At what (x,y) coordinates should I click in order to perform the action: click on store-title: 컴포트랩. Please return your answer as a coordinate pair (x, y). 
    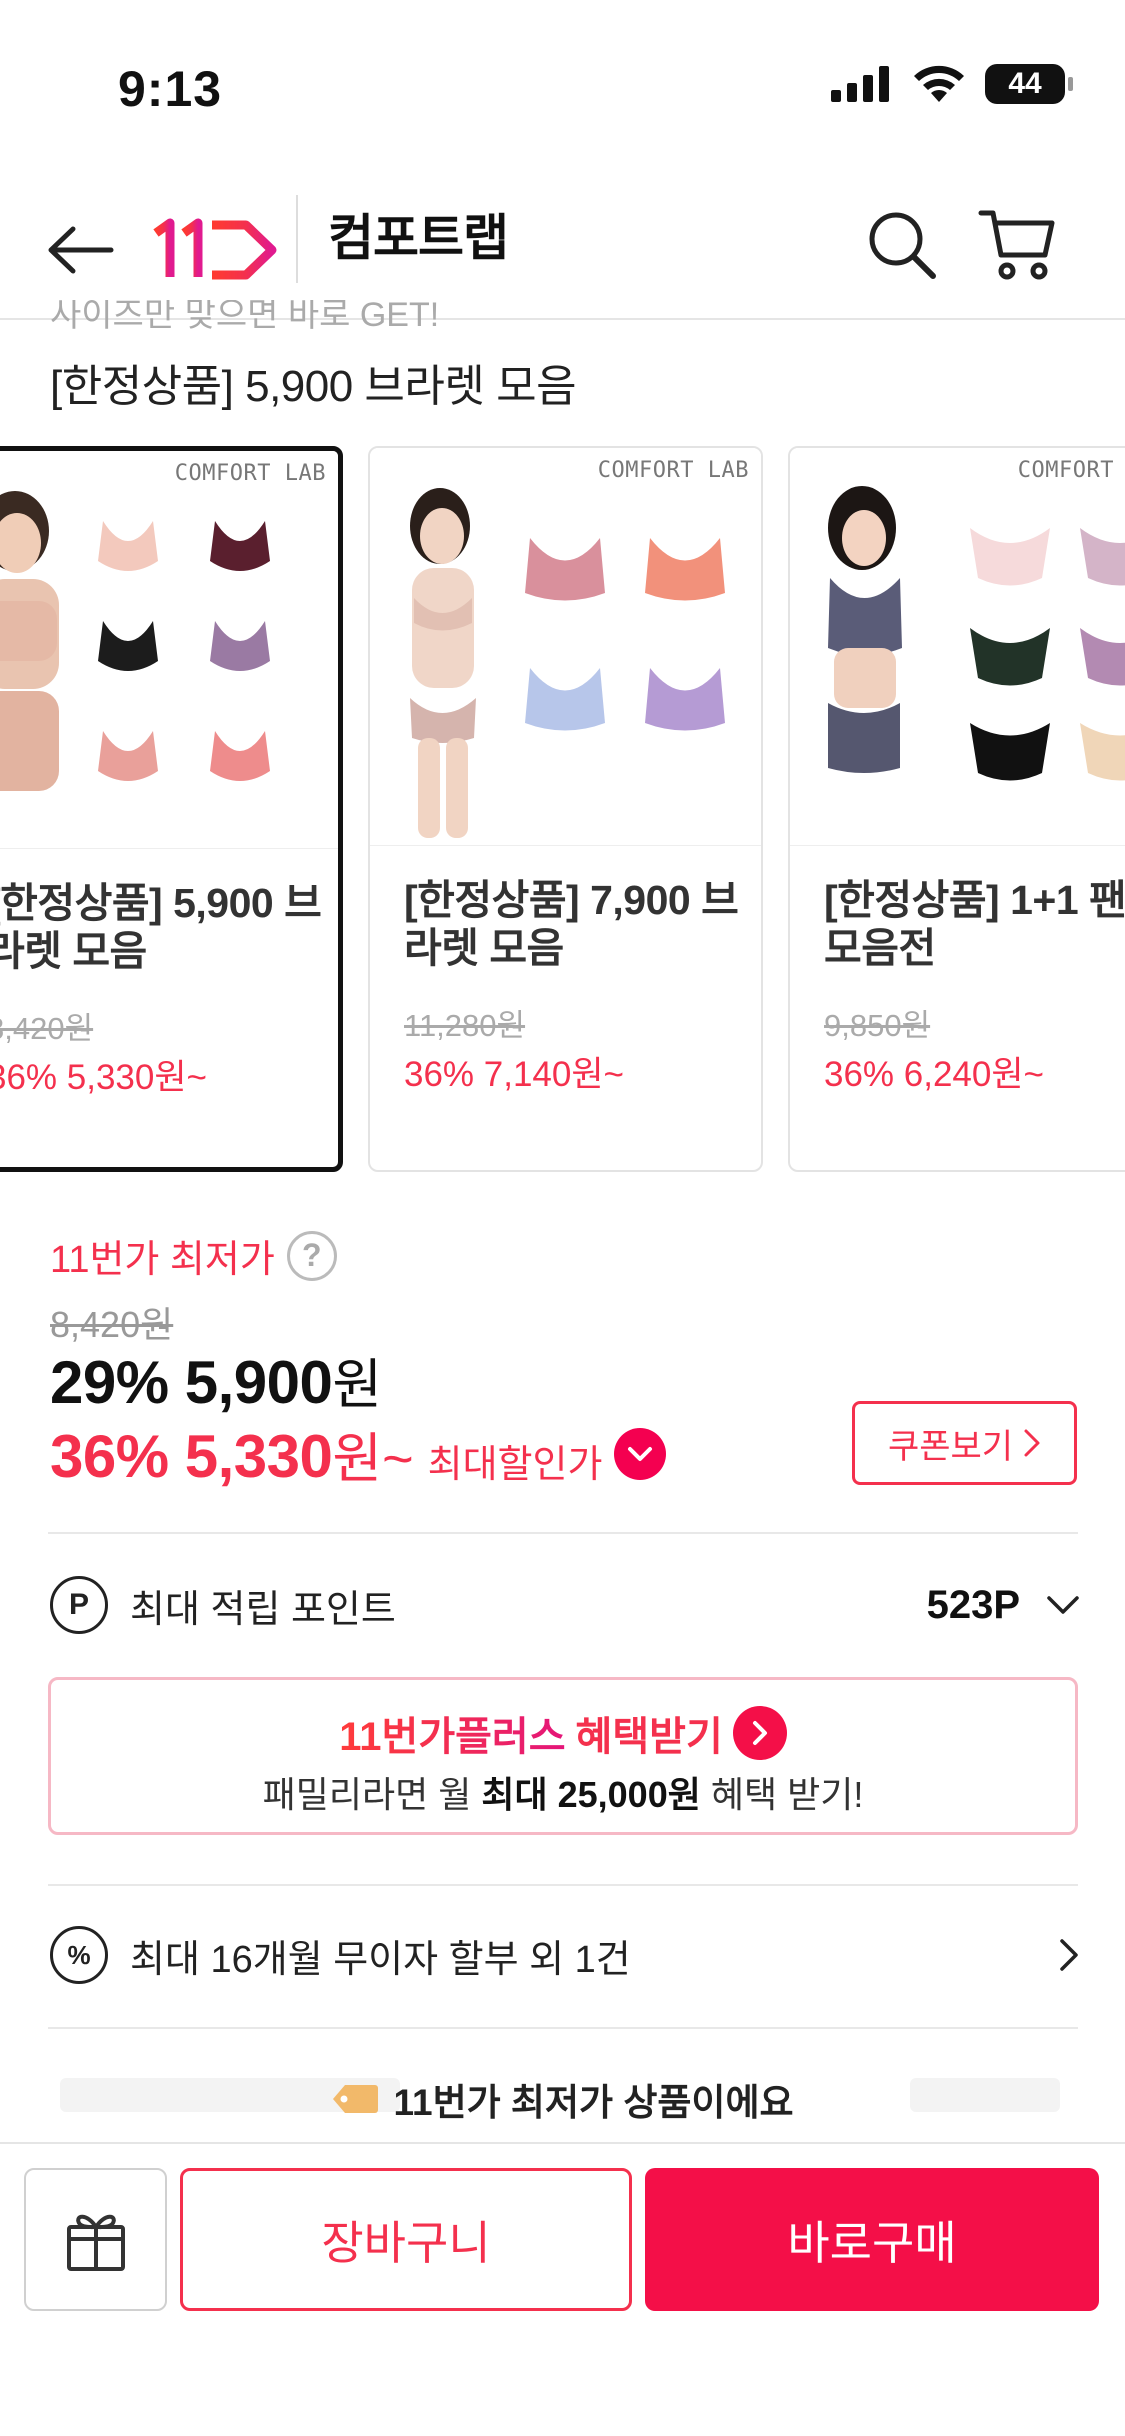
    Looking at the image, I should click on (418, 238).